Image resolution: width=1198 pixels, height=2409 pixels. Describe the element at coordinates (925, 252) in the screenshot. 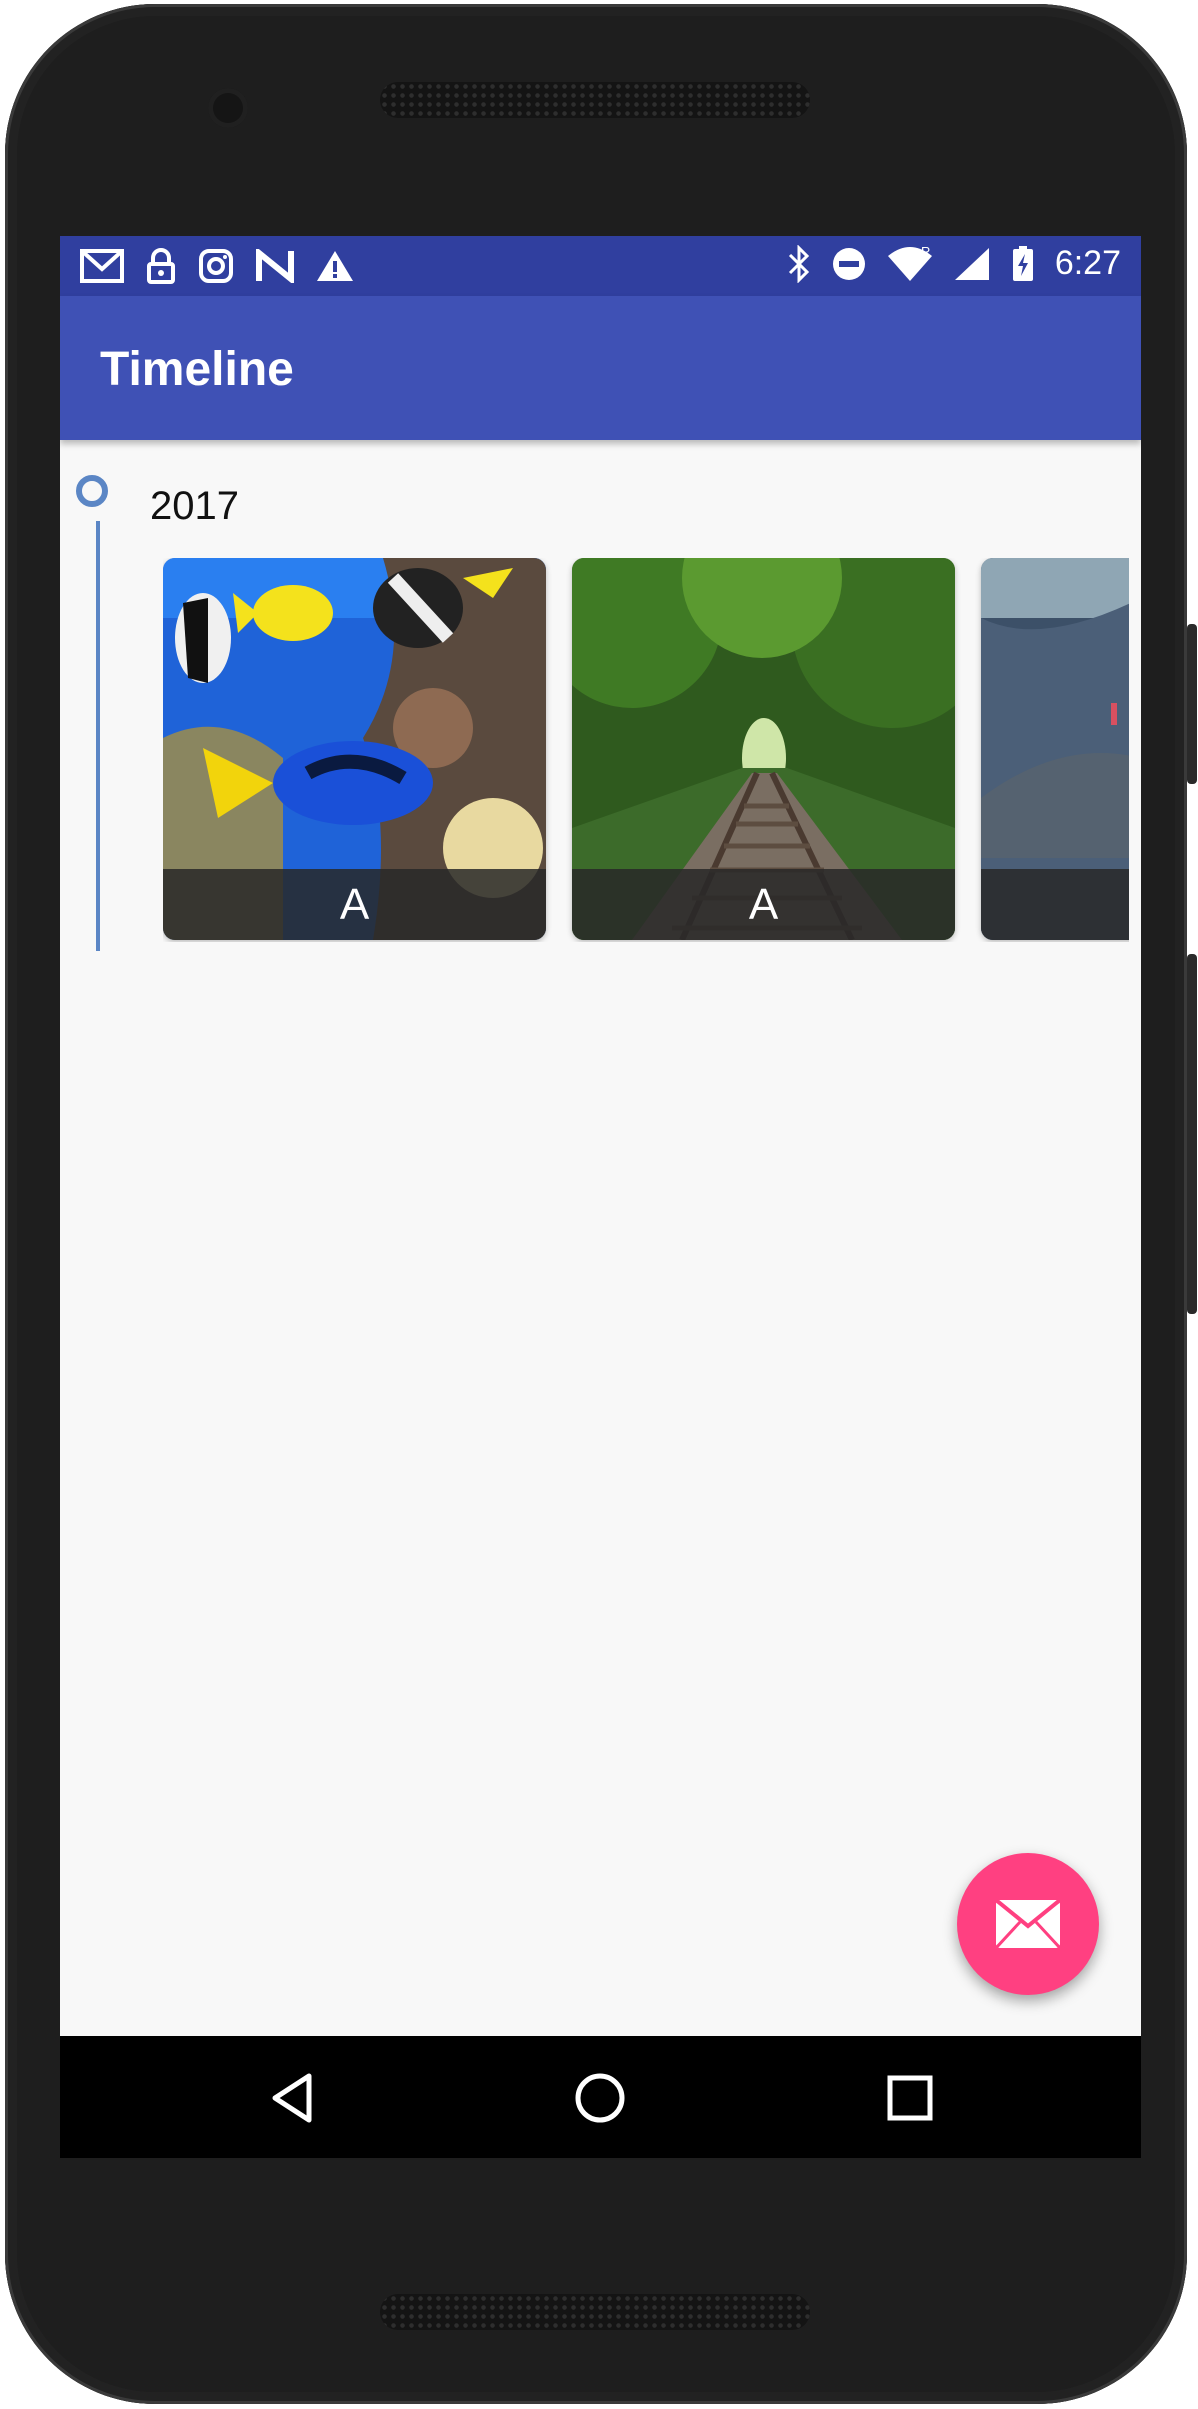

I see `signal-badge: R` at that location.